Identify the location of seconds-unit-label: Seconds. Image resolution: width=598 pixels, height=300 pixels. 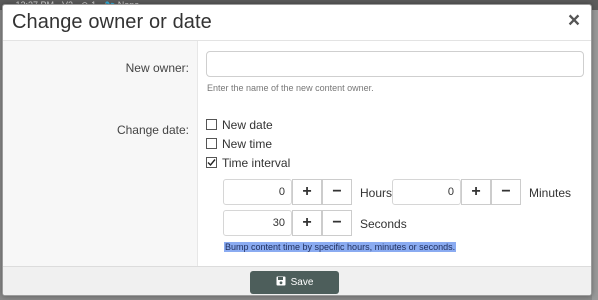
(383, 224).